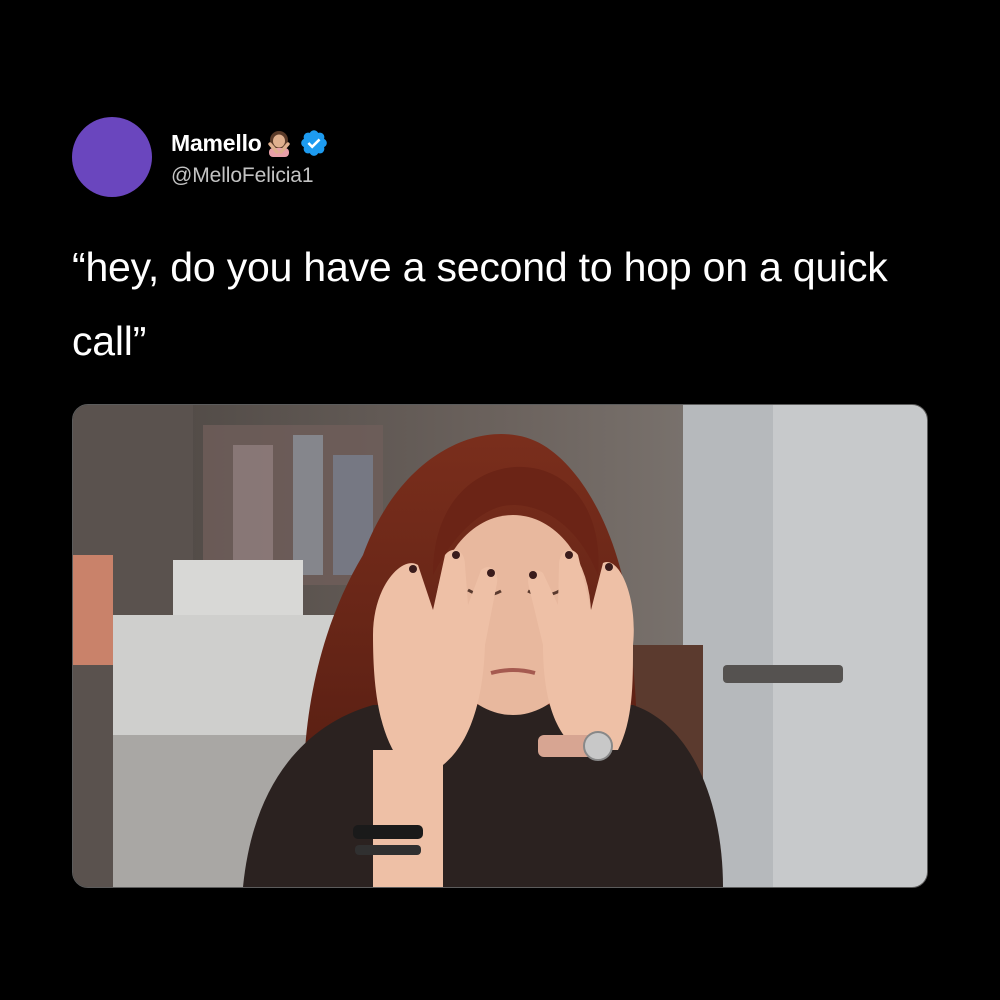 This screenshot has height=1000, width=1000. What do you see at coordinates (314, 143) in the screenshot?
I see `verified-checkmark-icon` at bounding box center [314, 143].